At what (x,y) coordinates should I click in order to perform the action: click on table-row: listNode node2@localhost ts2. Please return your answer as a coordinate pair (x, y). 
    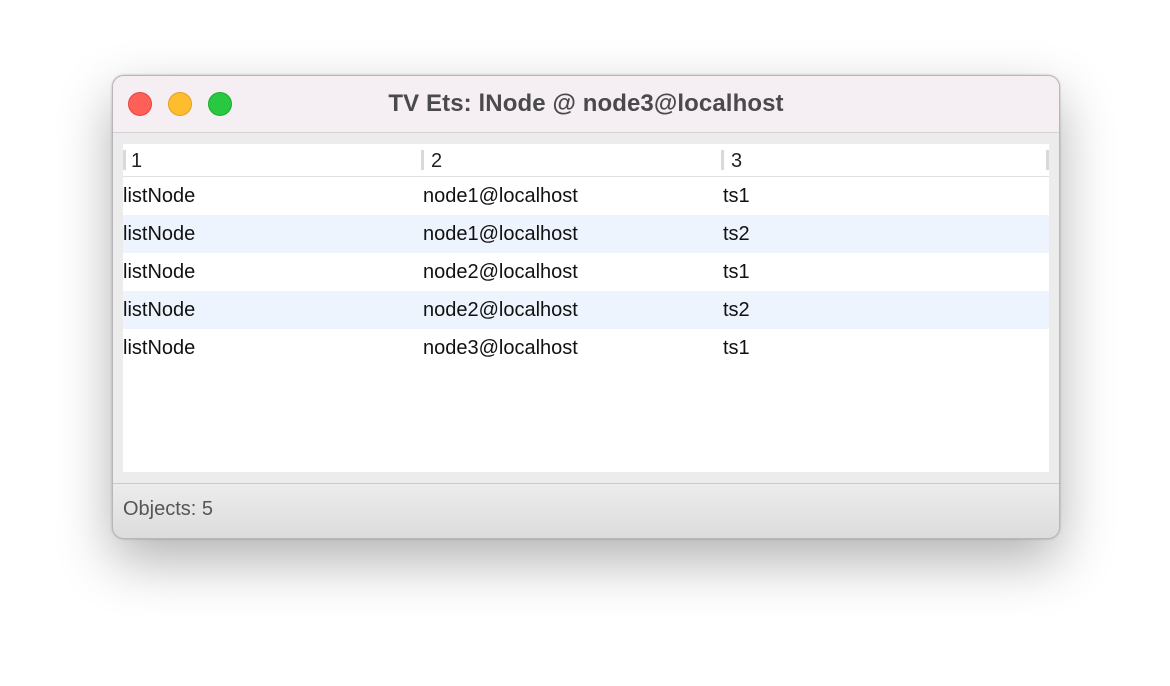
    Looking at the image, I should click on (586, 310).